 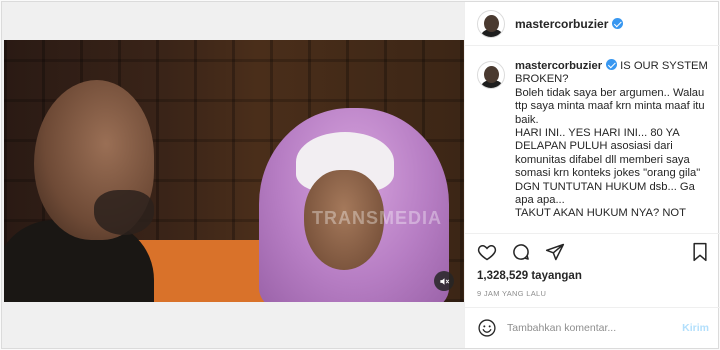 I want to click on caption-line-4: TAKUT AKAN HUKUM NYA? NOT, so click(x=600, y=213).